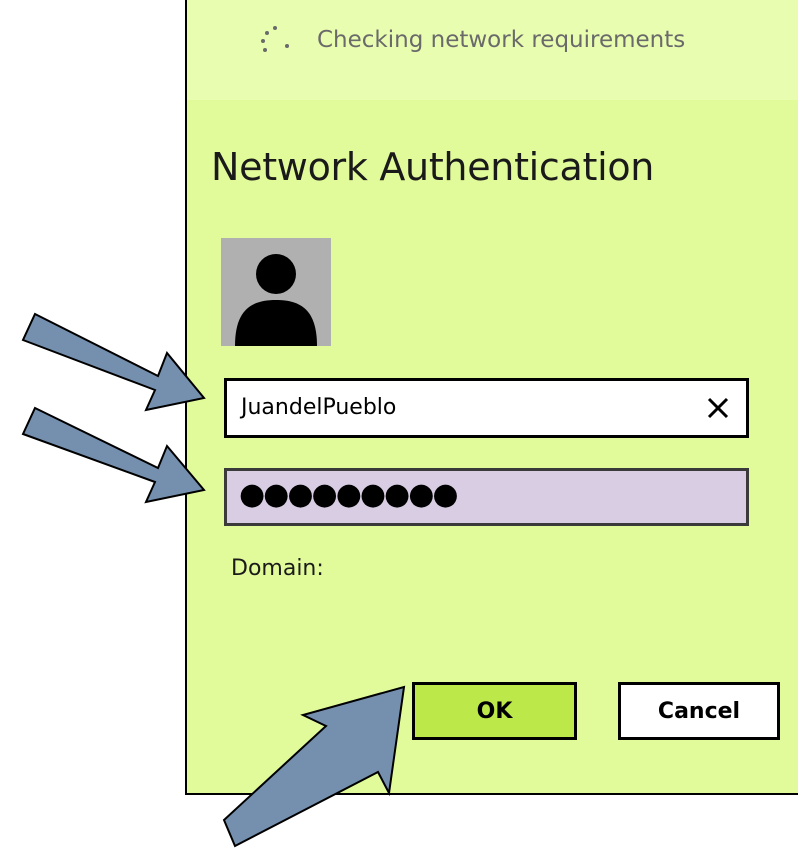 Image resolution: width=798 pixels, height=848 pixels. Describe the element at coordinates (501, 40) in the screenshot. I see `status-text: Checking network requirements` at that location.